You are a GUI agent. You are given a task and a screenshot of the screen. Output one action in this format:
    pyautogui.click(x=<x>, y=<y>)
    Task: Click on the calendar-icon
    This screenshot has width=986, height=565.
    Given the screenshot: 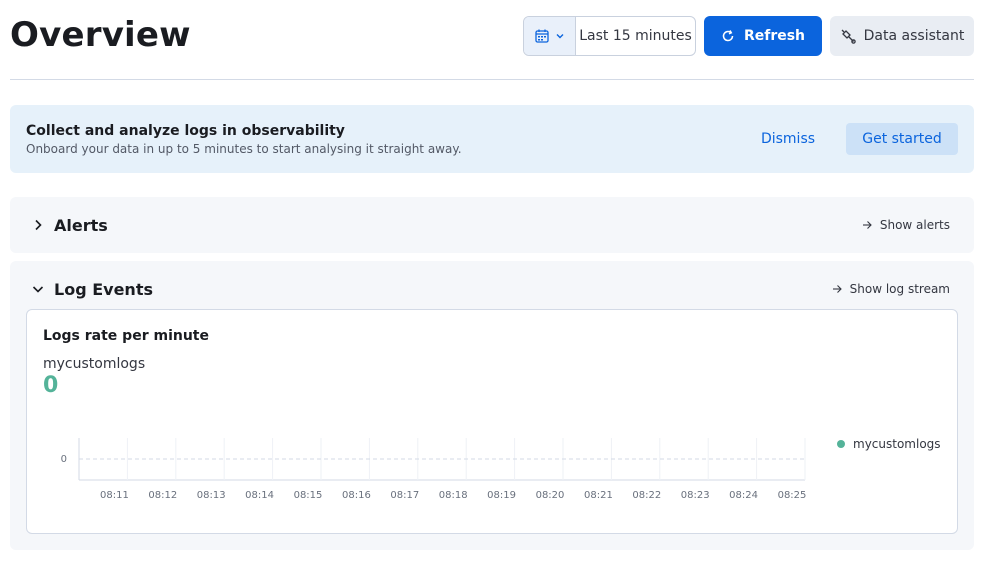 What is the action you would take?
    pyautogui.click(x=541, y=36)
    